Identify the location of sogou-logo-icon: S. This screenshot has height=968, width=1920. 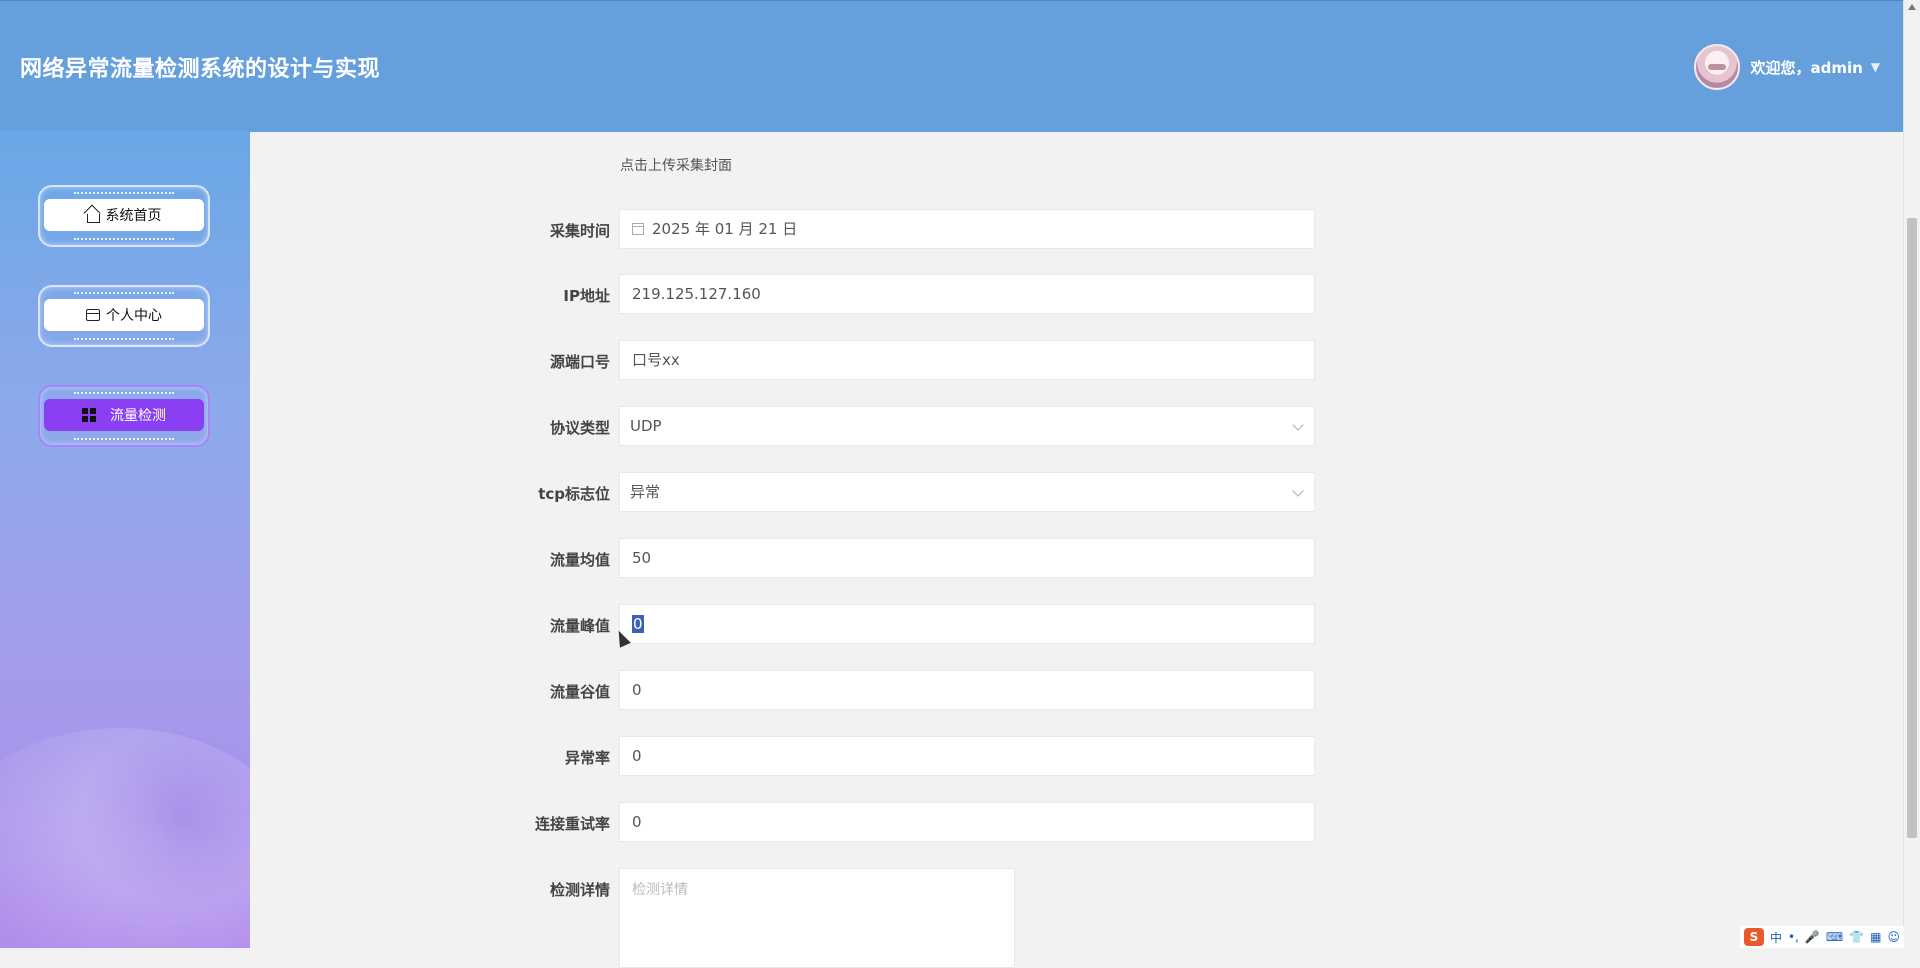
(1753, 937).